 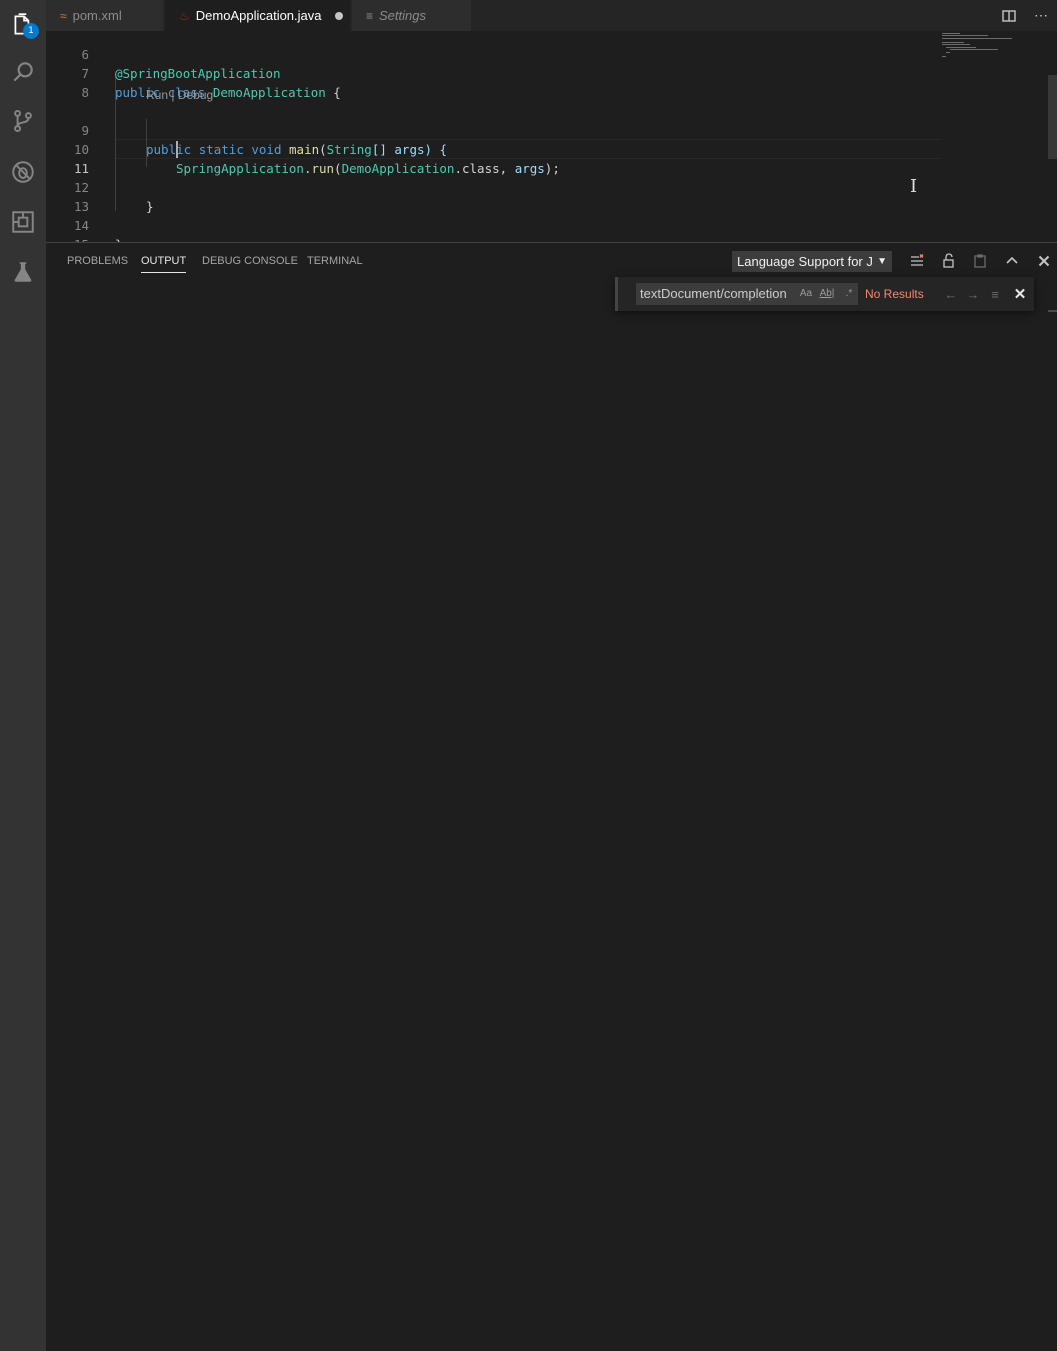 I want to click on tab-label: Settings, so click(x=402, y=15).